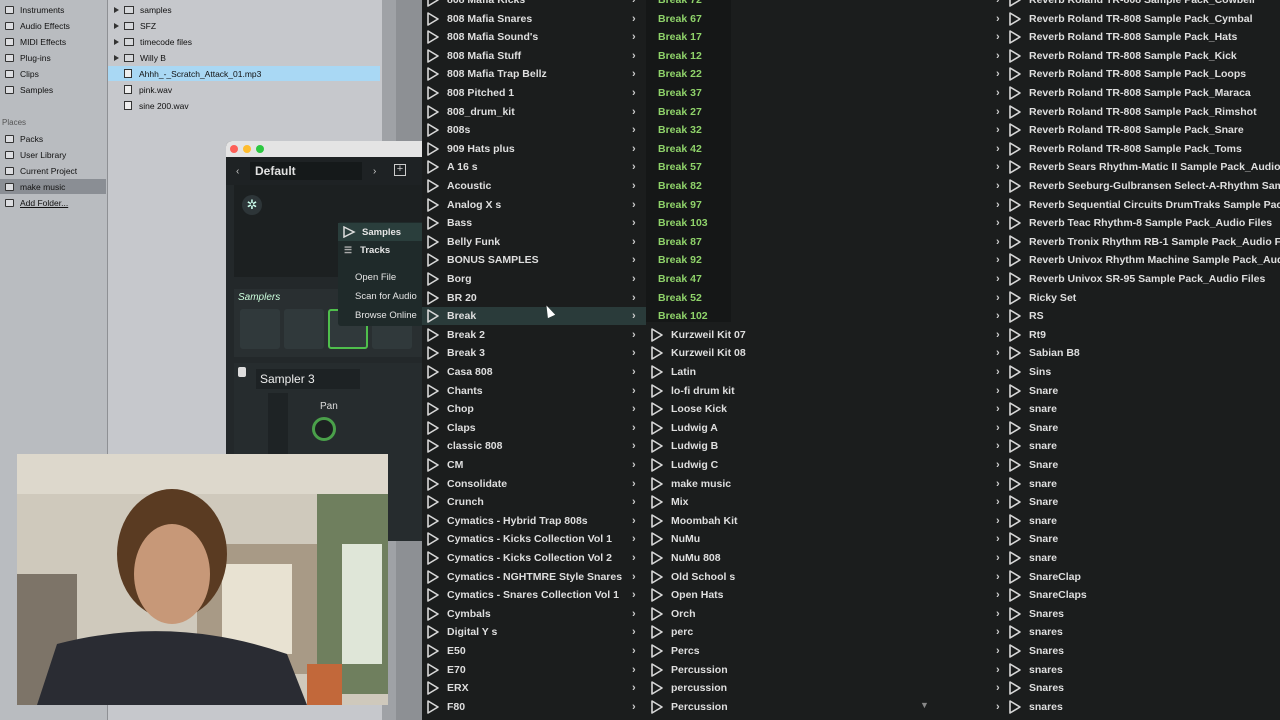 The height and width of the screenshot is (720, 1280). I want to click on folder-row: Reverb Roland TR-808 Sample Pack_Maraca ›, so click(1138, 93).